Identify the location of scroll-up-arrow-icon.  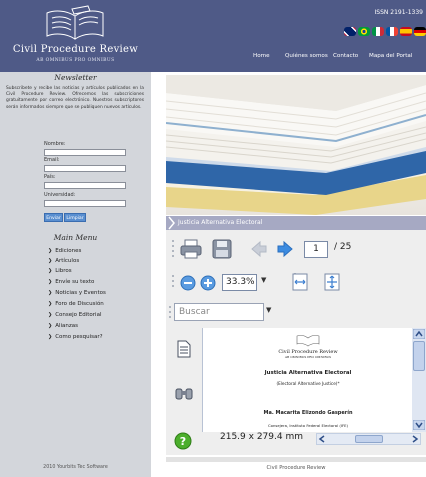
(419, 334).